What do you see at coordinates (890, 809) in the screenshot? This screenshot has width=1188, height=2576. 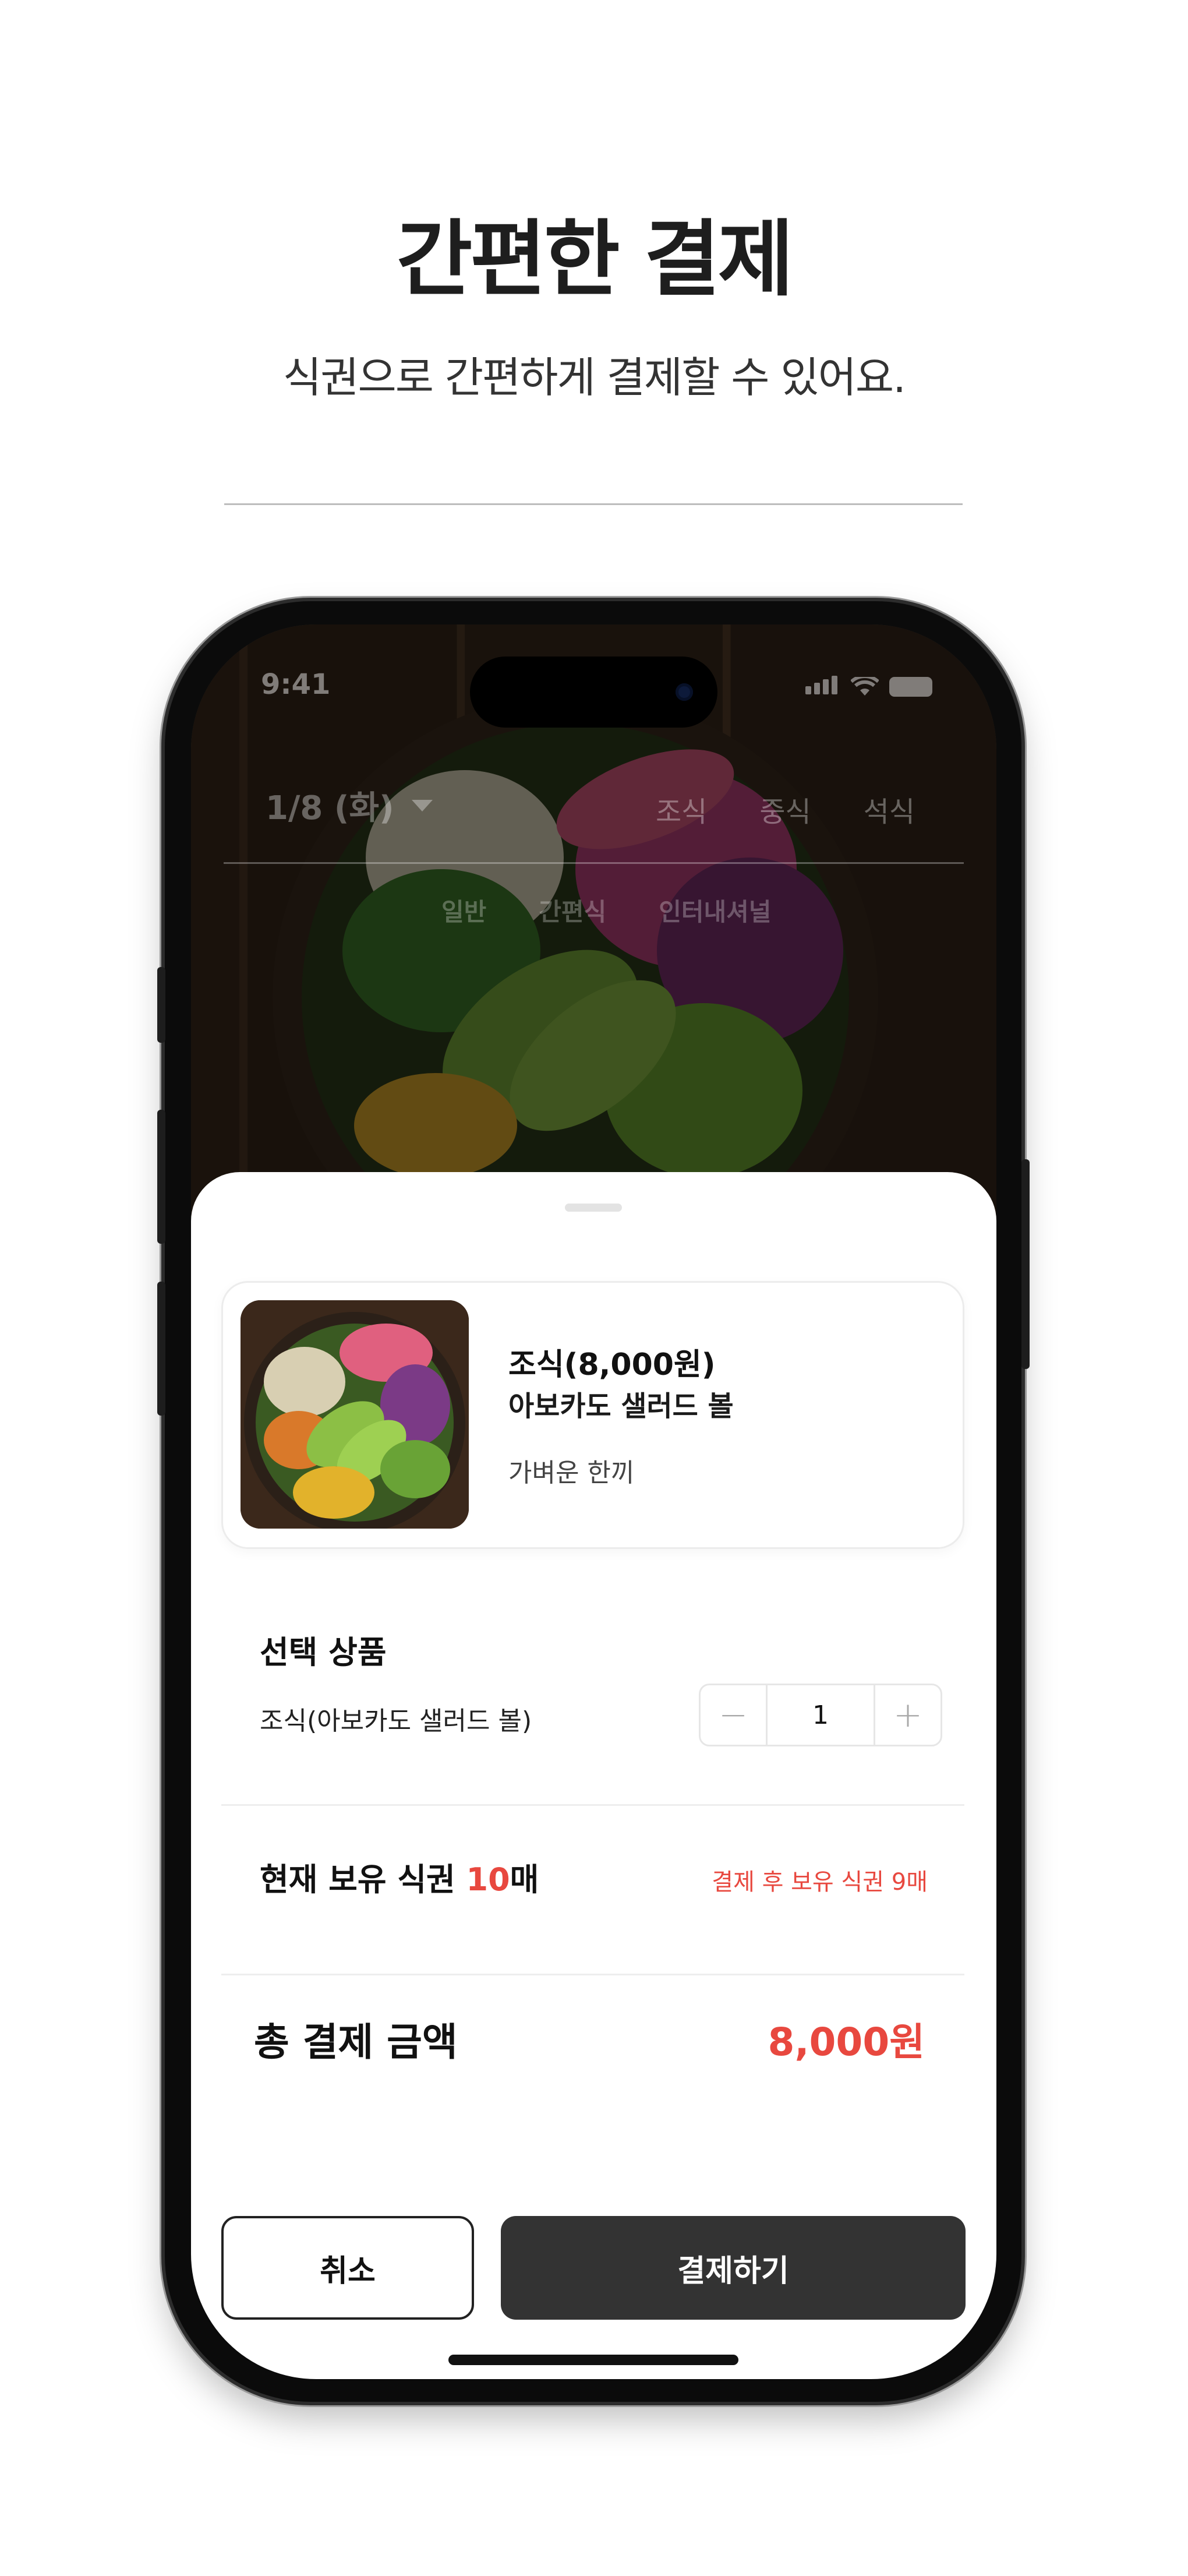 I see `tab-dinner: 석식` at bounding box center [890, 809].